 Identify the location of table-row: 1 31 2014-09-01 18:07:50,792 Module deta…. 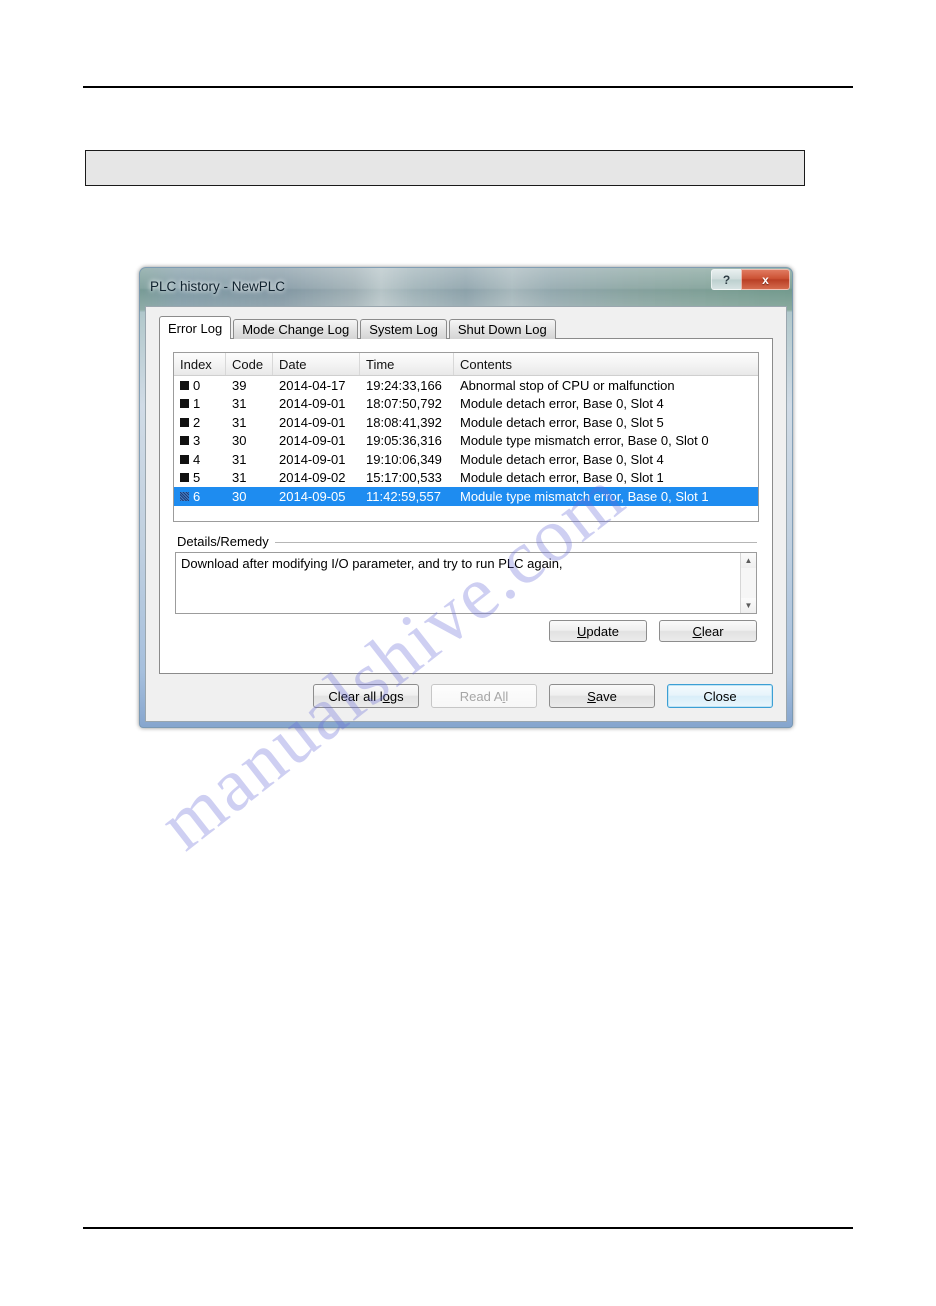
(466, 404).